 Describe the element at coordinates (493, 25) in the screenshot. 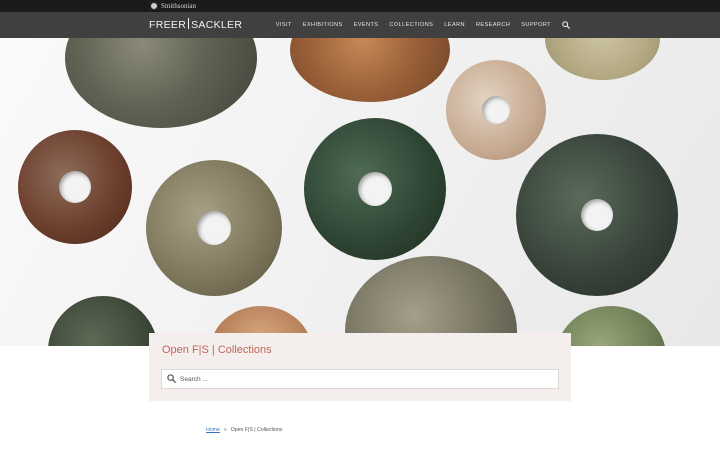

I see `nav-research: RESEARCH` at that location.